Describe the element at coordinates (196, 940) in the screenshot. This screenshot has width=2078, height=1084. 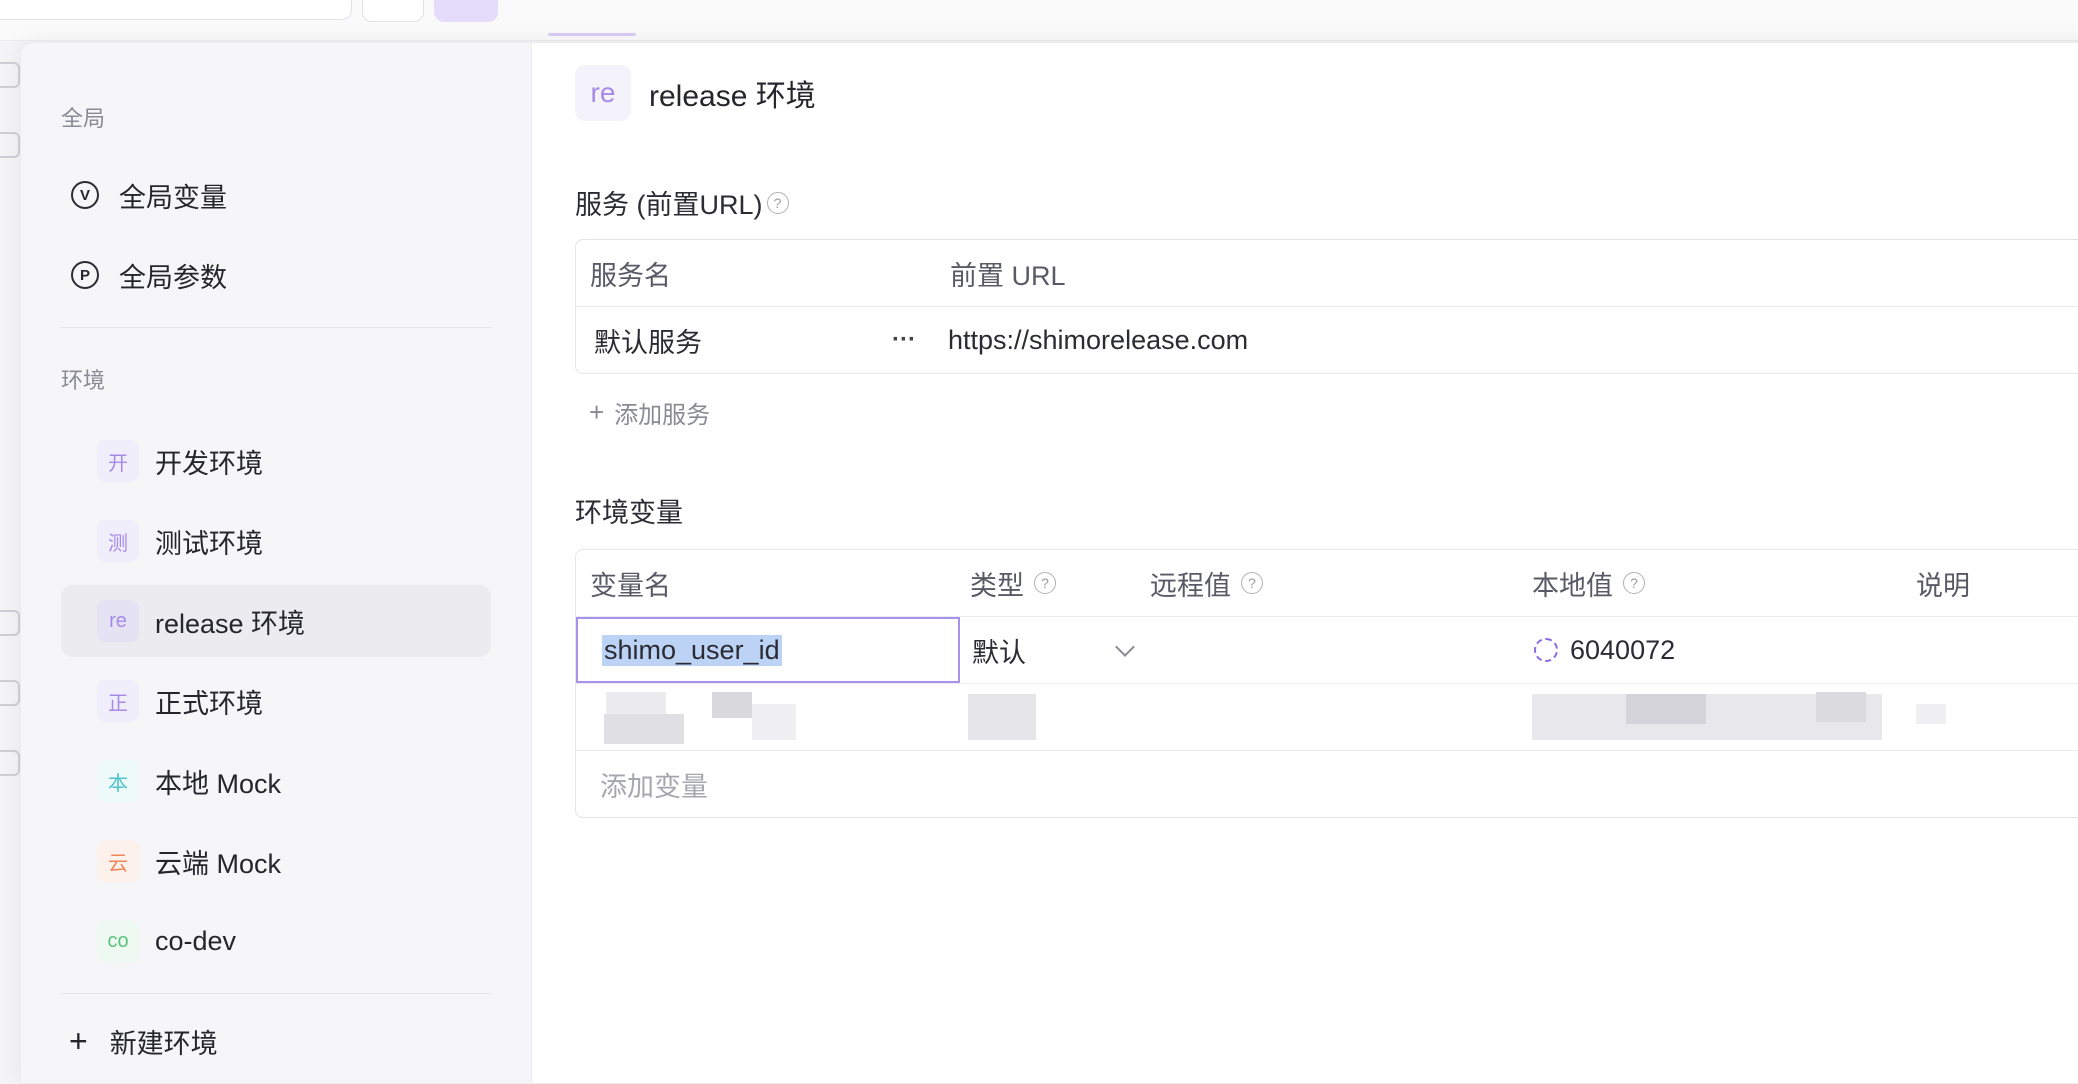
I see `env-item-label: co-dev` at that location.